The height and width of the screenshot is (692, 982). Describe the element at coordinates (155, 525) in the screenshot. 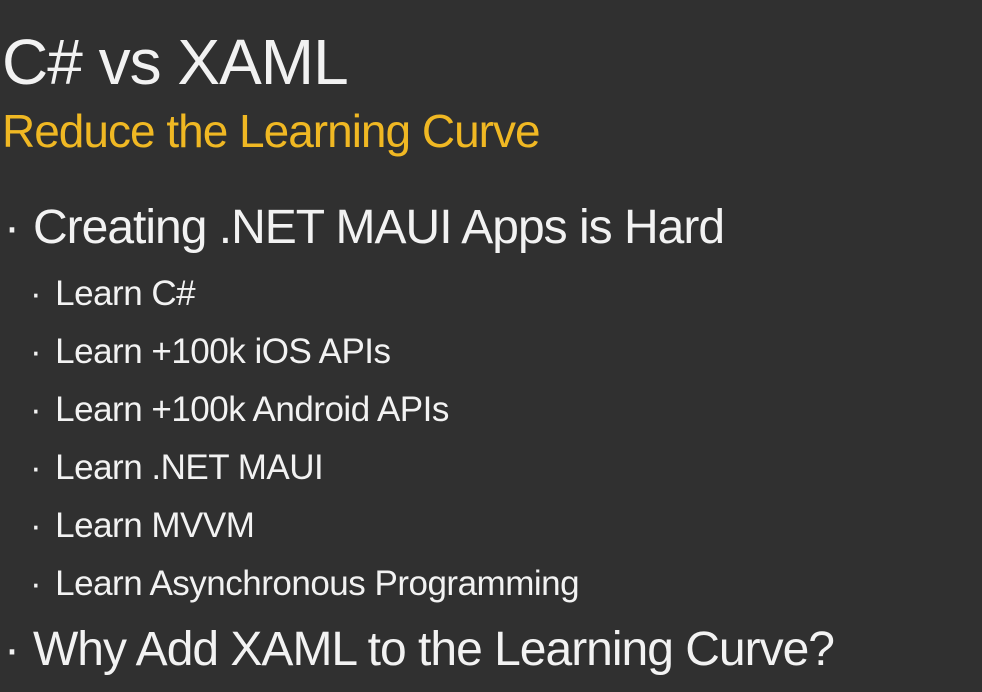

I see `sub-bullet-text: Learn MVVM` at that location.